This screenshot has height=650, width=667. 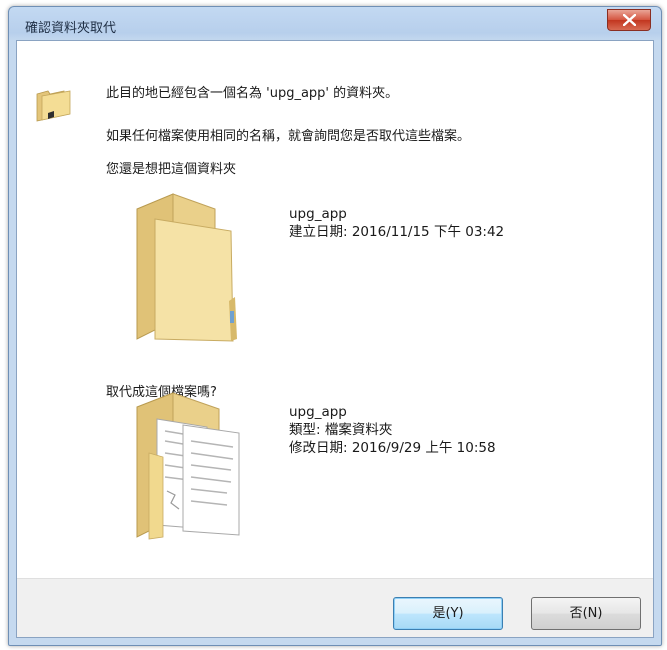 I want to click on message-line-2: 如果任何檔案使用相同的名稱，就會詢問您是否取代這些檔案。, so click(x=288, y=136).